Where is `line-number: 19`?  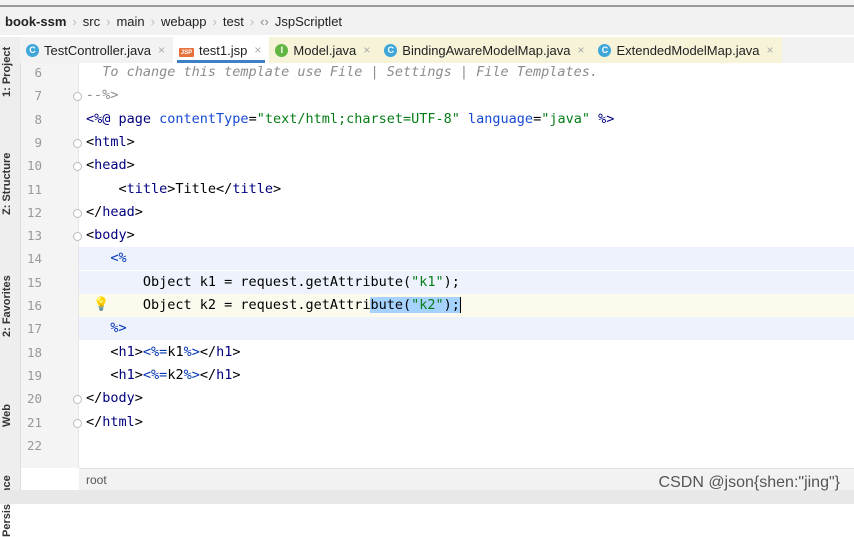
line-number: 19 is located at coordinates (34, 375).